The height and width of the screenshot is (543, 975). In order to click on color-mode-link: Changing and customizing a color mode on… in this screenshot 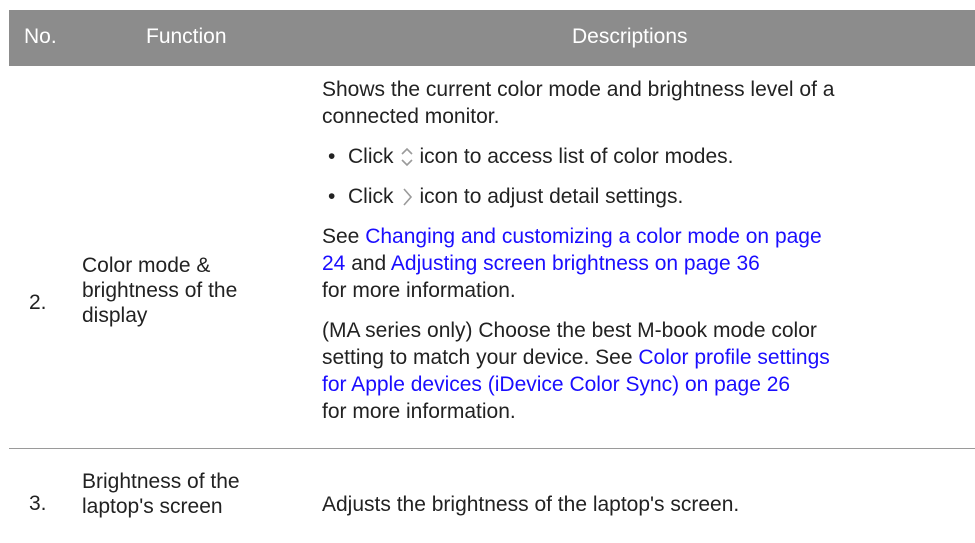, I will do `click(593, 236)`.